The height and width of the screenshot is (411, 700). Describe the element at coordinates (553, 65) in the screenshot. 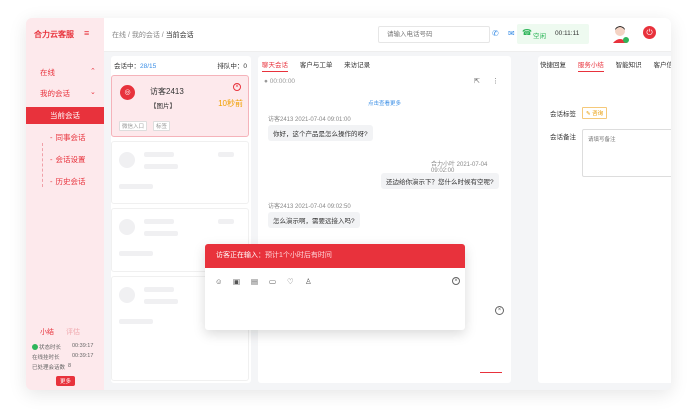

I see `tab-quick-reply: 快捷回复` at that location.